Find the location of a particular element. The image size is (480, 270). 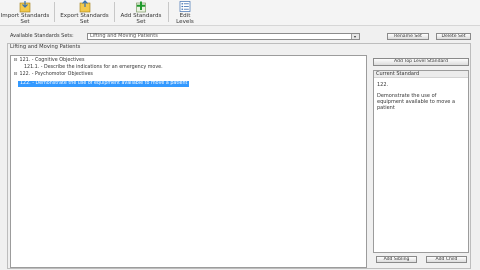

current-standard-heading: Current Standard is located at coordinates (421, 74).